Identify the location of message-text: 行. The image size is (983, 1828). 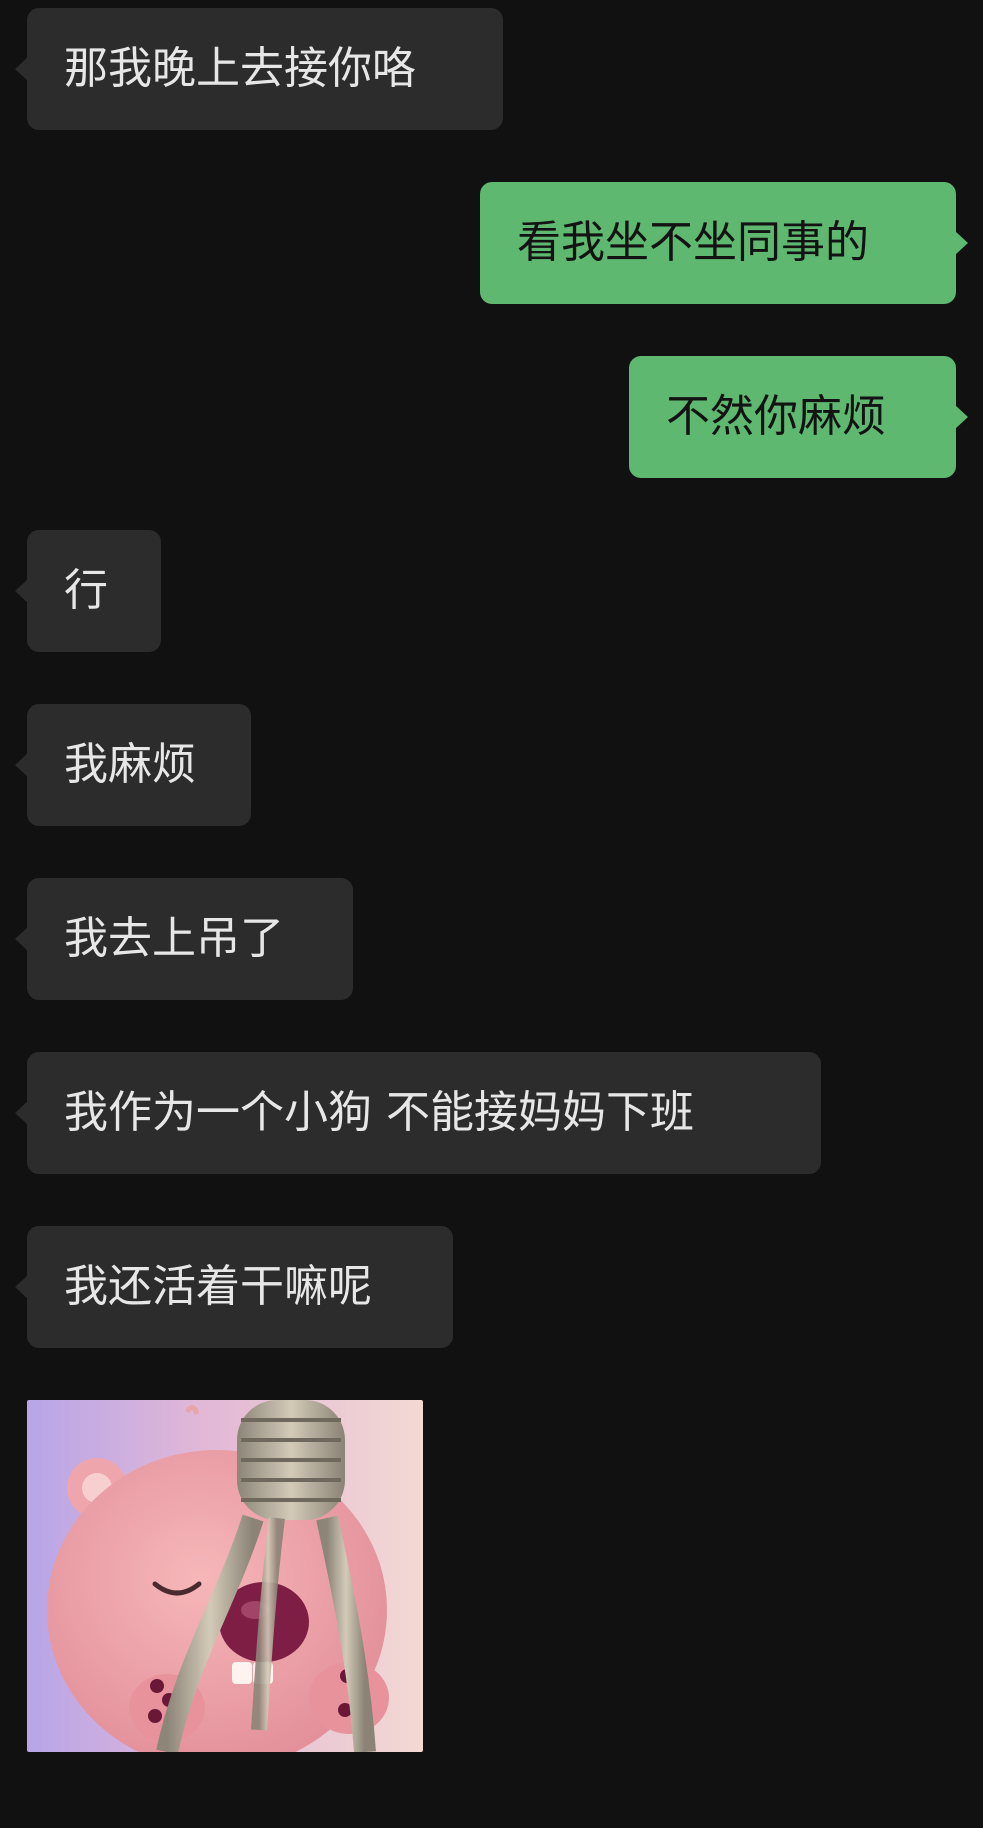
(86, 590).